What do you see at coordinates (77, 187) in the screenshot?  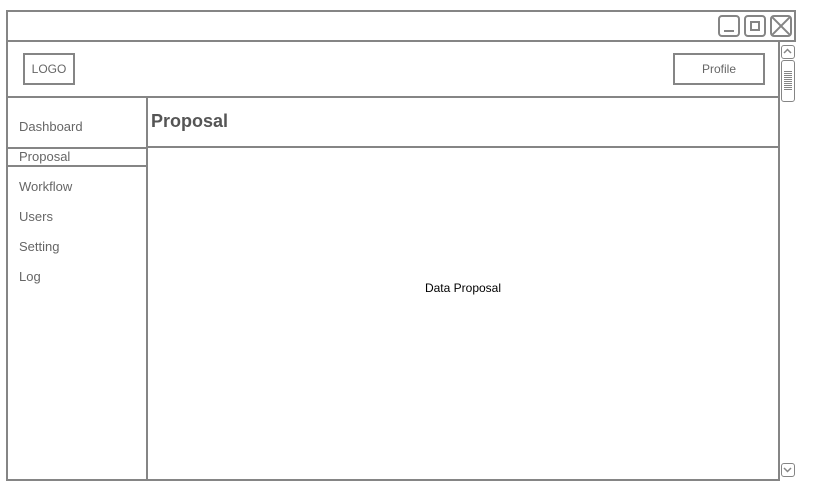 I see `sidebar-item-workflow: Workflow` at bounding box center [77, 187].